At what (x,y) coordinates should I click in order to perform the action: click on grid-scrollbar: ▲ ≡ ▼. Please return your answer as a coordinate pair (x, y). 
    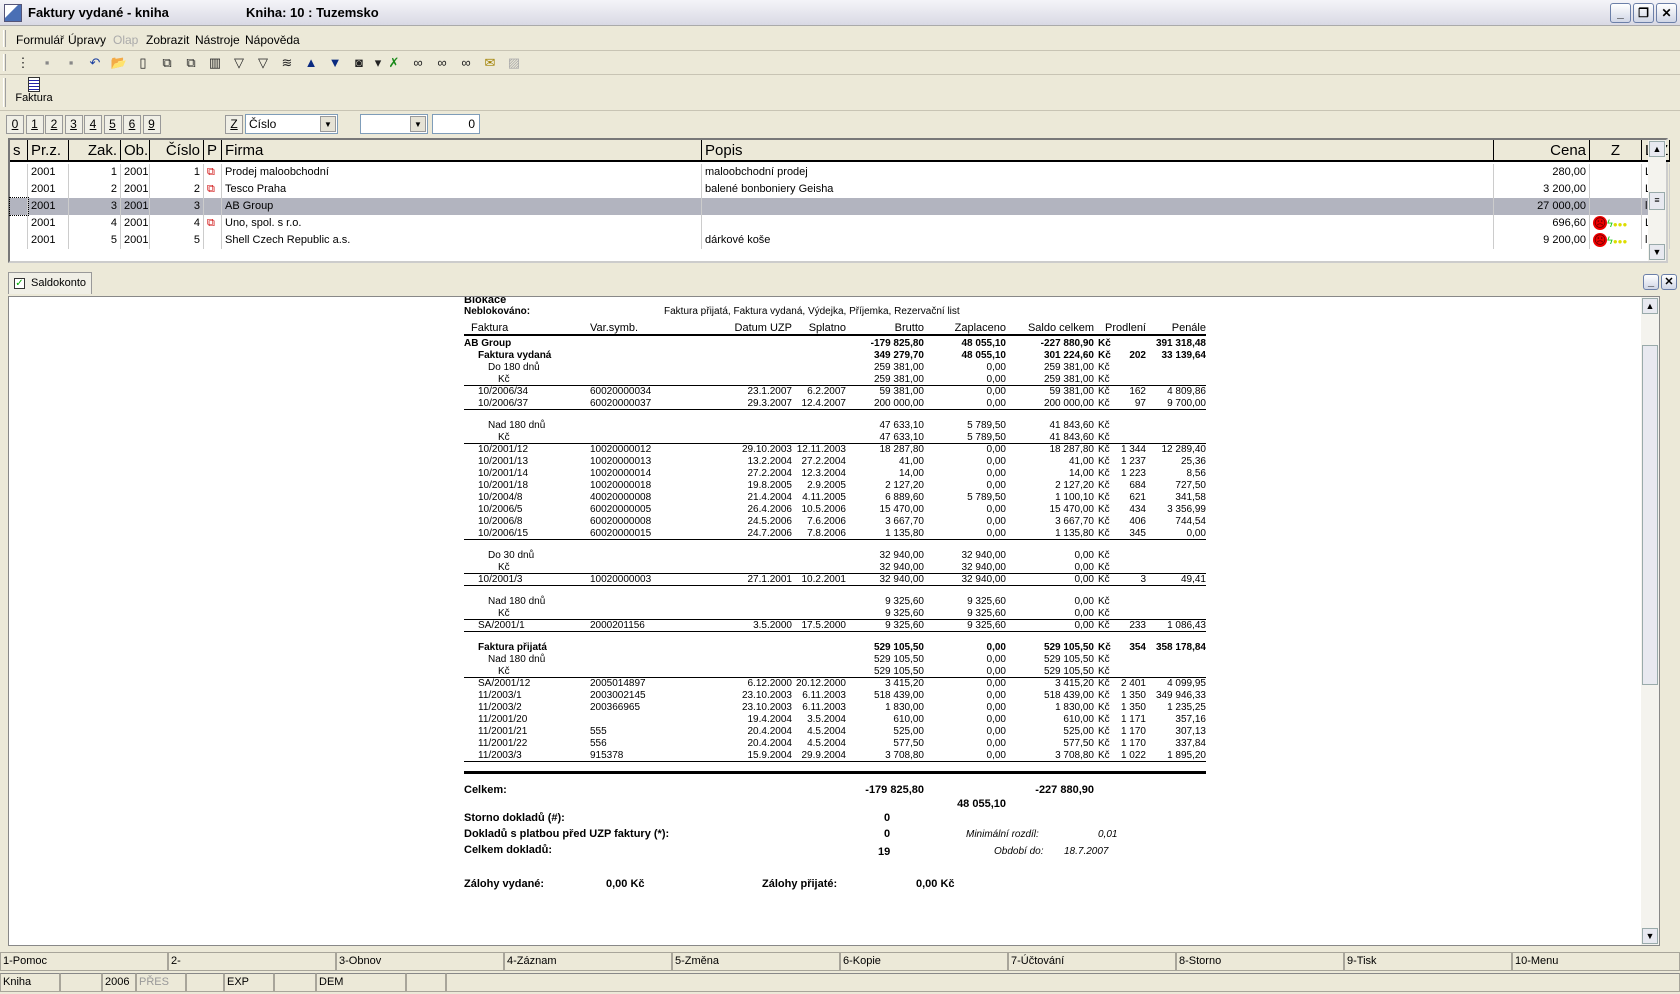
    Looking at the image, I should click on (1657, 200).